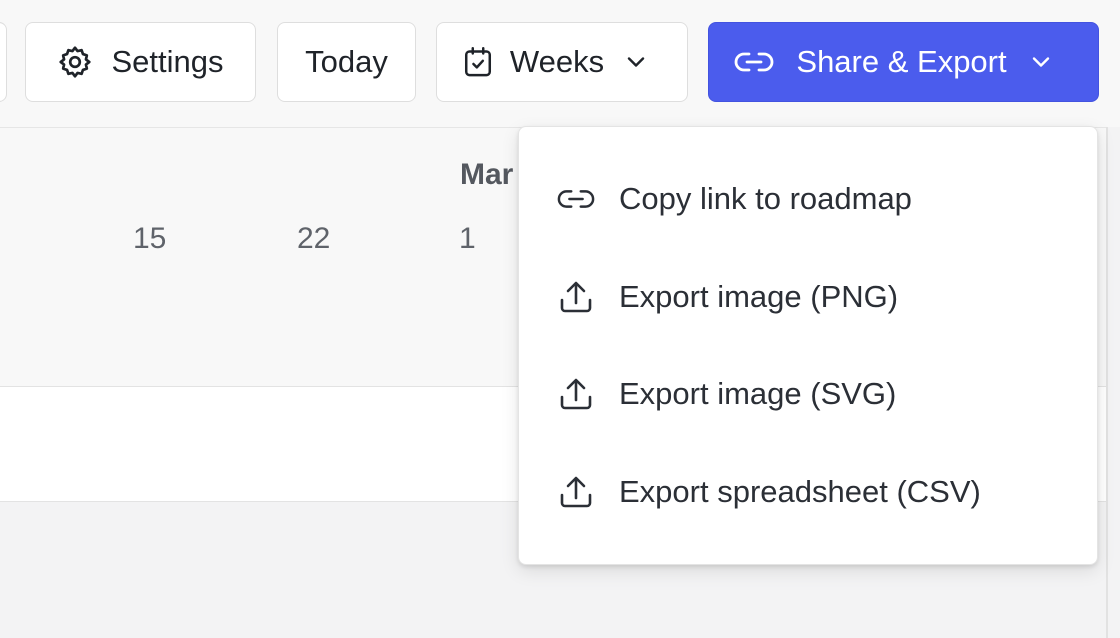  Describe the element at coordinates (1107, 382) in the screenshot. I see `divider` at that location.